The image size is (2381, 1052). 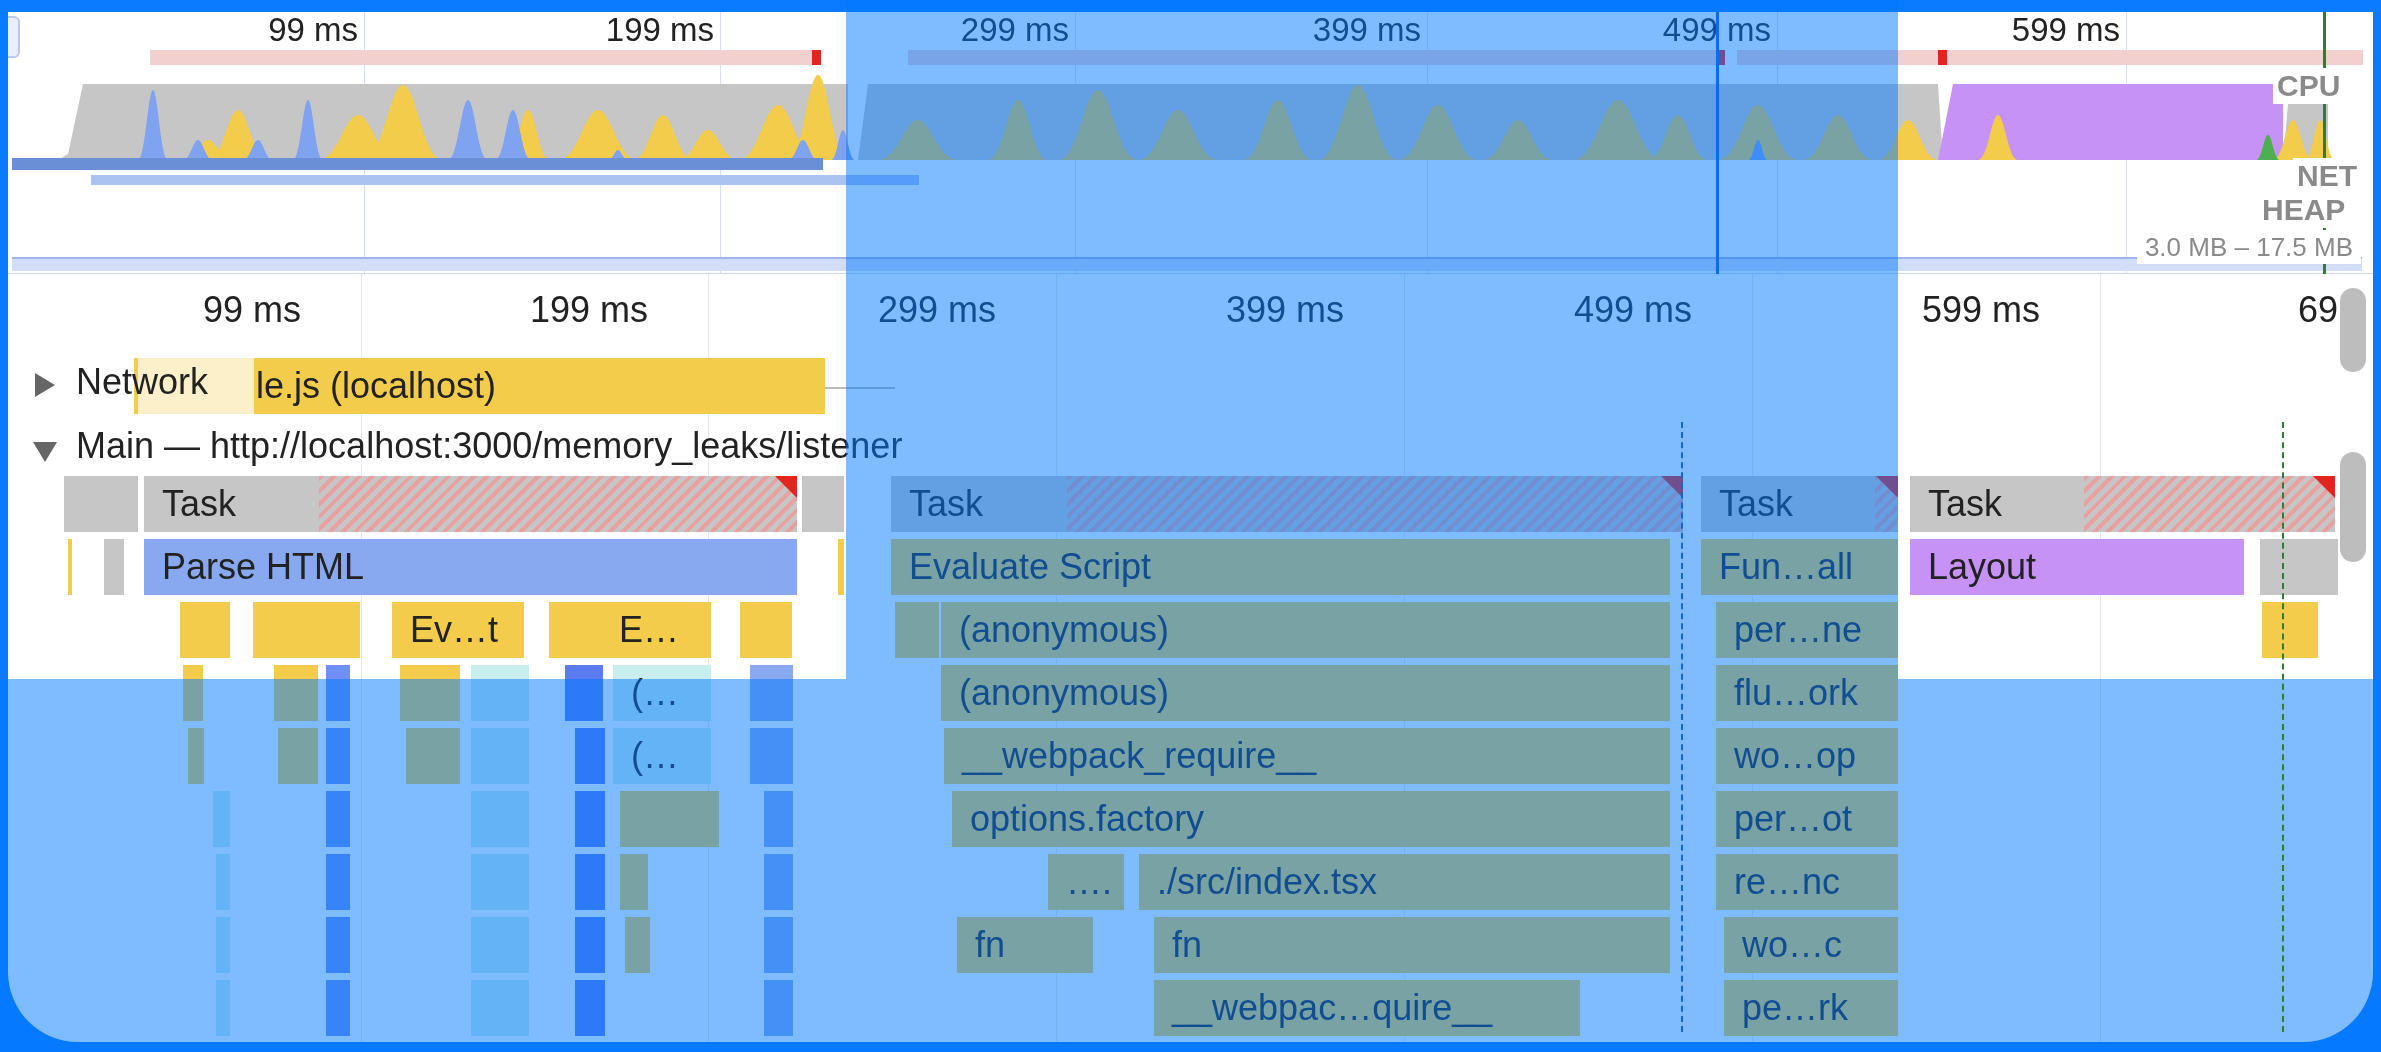 What do you see at coordinates (2317, 310) in the screenshot?
I see `time-tick-label: 69` at bounding box center [2317, 310].